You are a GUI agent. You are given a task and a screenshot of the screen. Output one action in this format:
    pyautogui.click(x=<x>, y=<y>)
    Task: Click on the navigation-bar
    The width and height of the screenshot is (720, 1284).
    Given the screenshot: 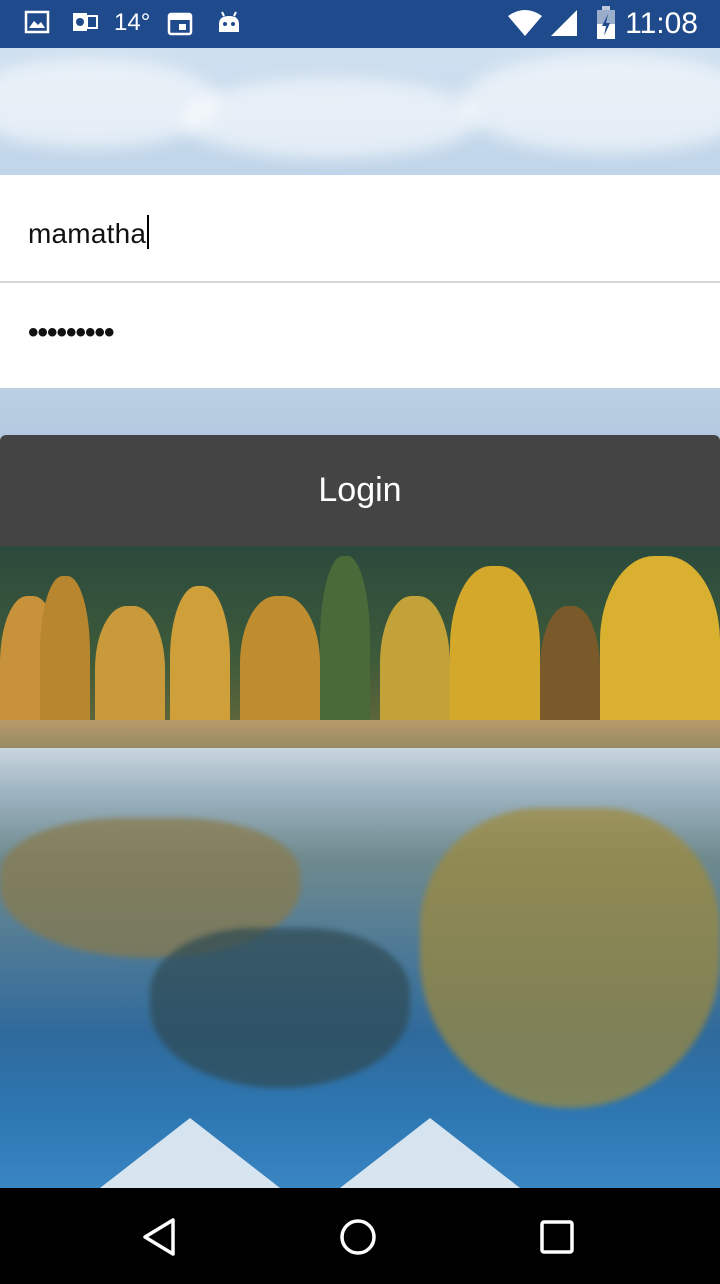 What is the action you would take?
    pyautogui.click(x=360, y=1236)
    